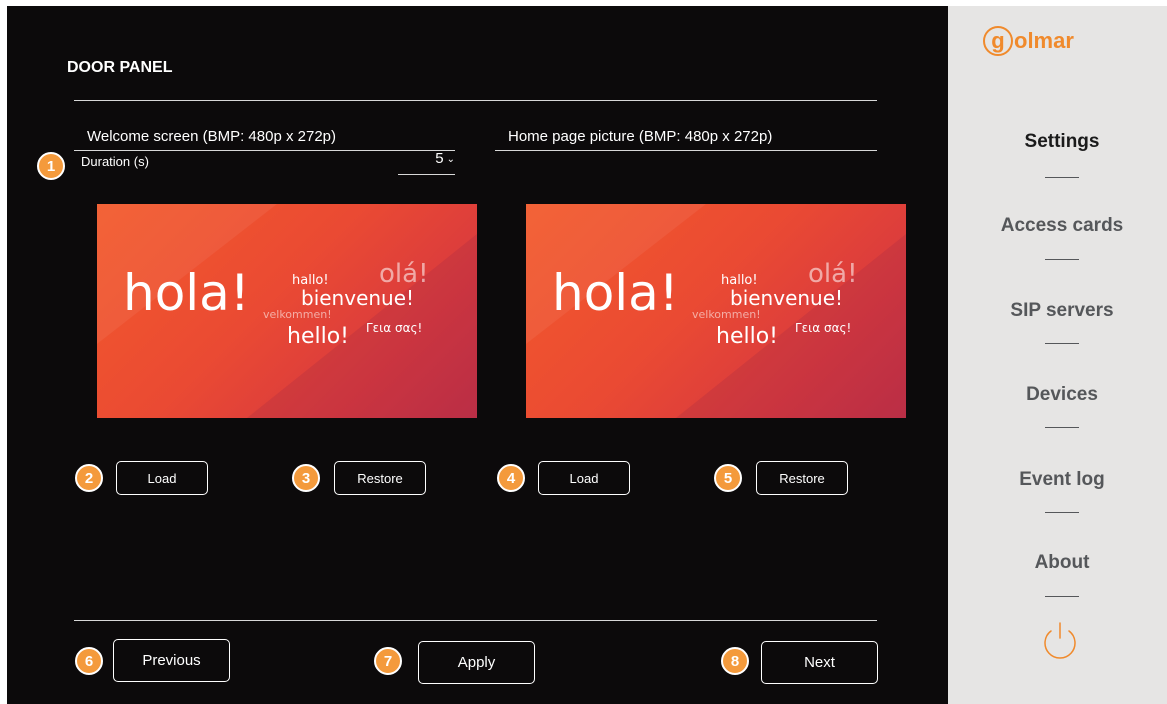 The height and width of the screenshot is (704, 1167). Describe the element at coordinates (380, 478) in the screenshot. I see `welcome-restore-button: Restore` at that location.